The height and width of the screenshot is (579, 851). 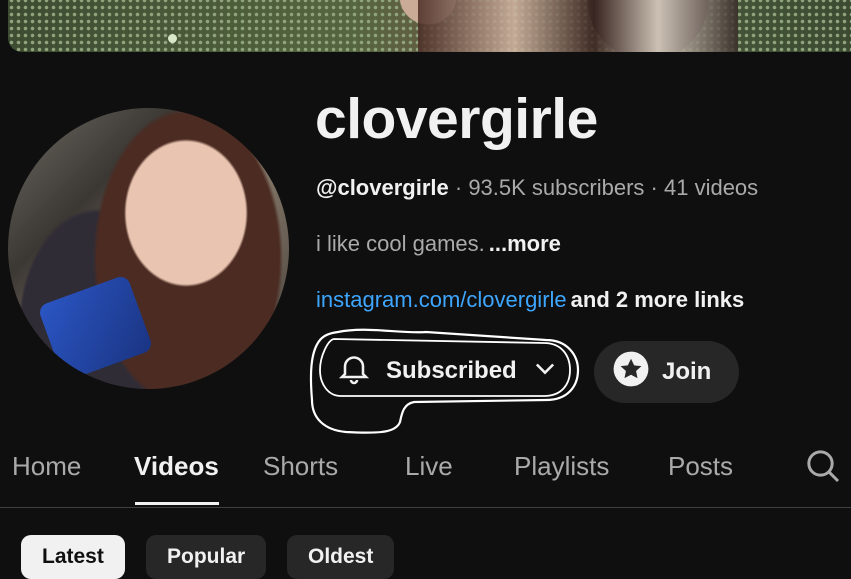 I want to click on chip-oldest: Oldest, so click(x=341, y=557).